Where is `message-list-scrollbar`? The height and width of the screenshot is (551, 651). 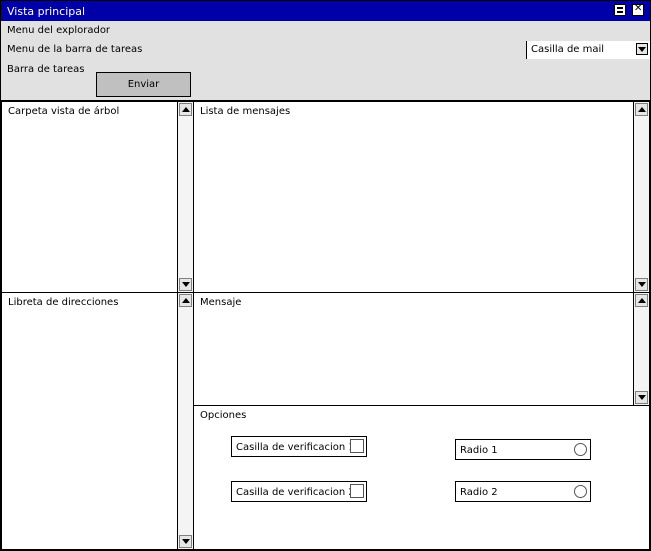
message-list-scrollbar is located at coordinates (641, 197).